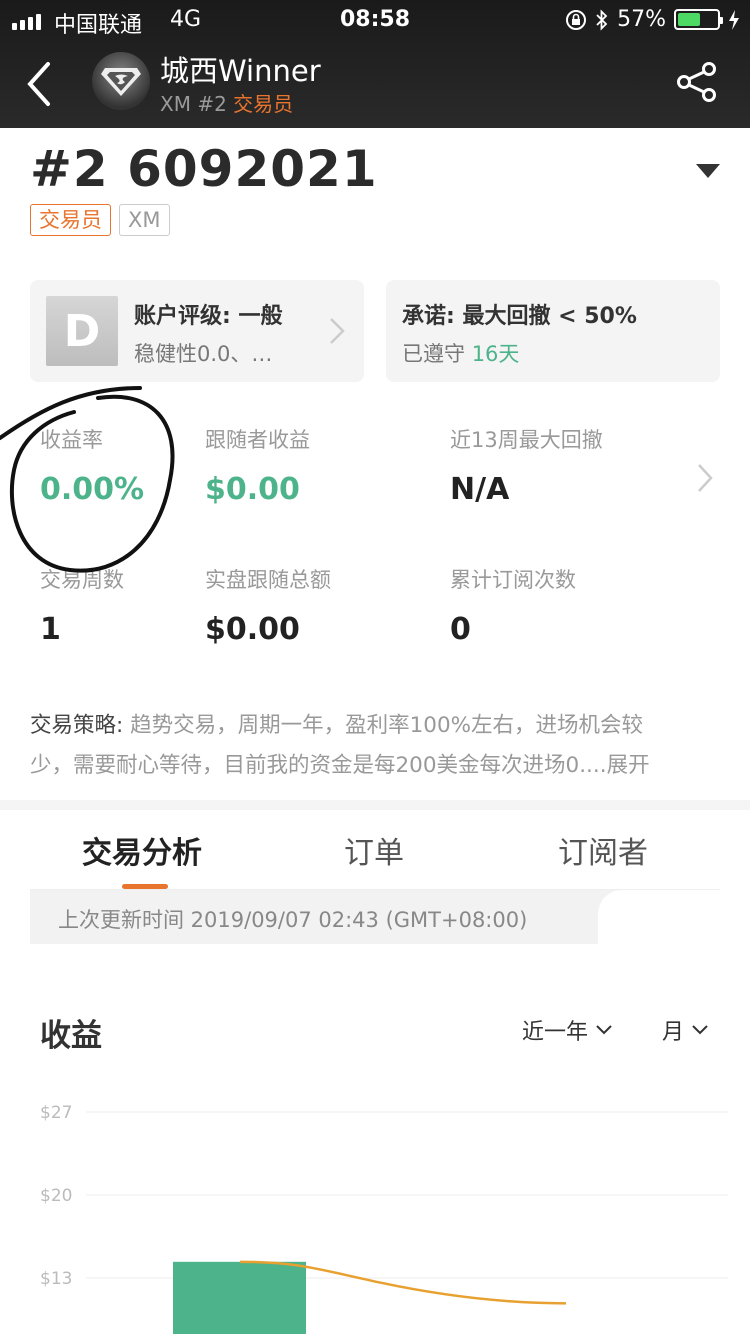 The height and width of the screenshot is (1334, 750). What do you see at coordinates (659, 917) in the screenshot?
I see `update-bar-notch` at bounding box center [659, 917].